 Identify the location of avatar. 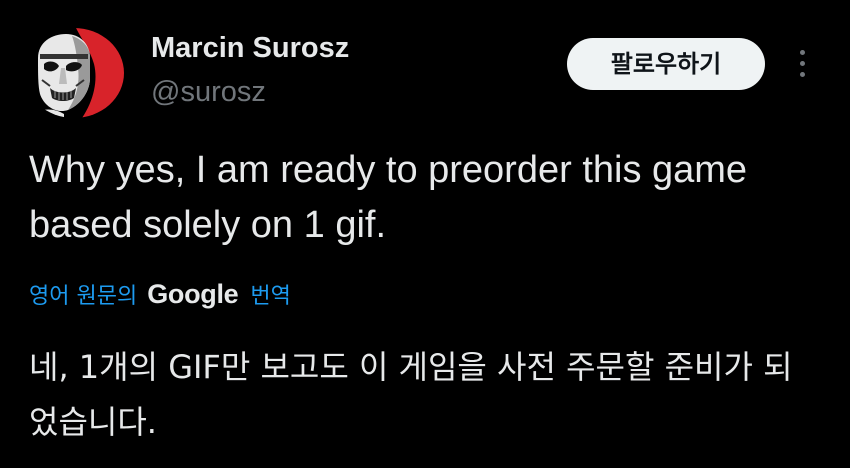
(74, 73).